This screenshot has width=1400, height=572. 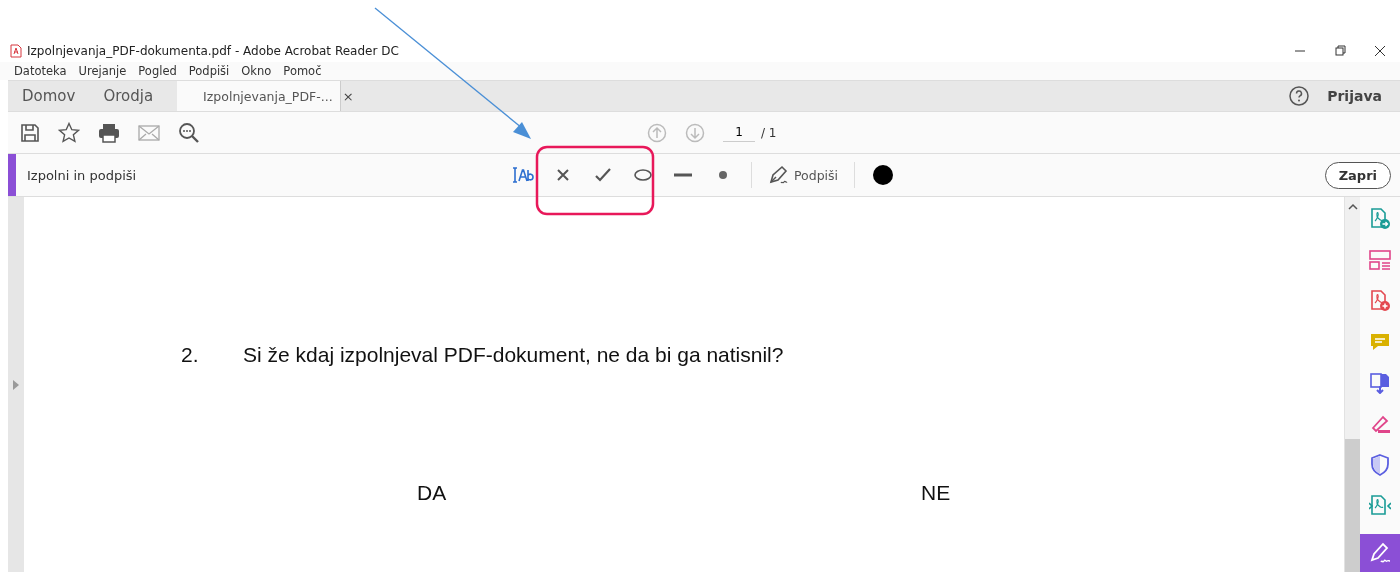 What do you see at coordinates (102, 71) in the screenshot?
I see `menu-item: Urejanje` at bounding box center [102, 71].